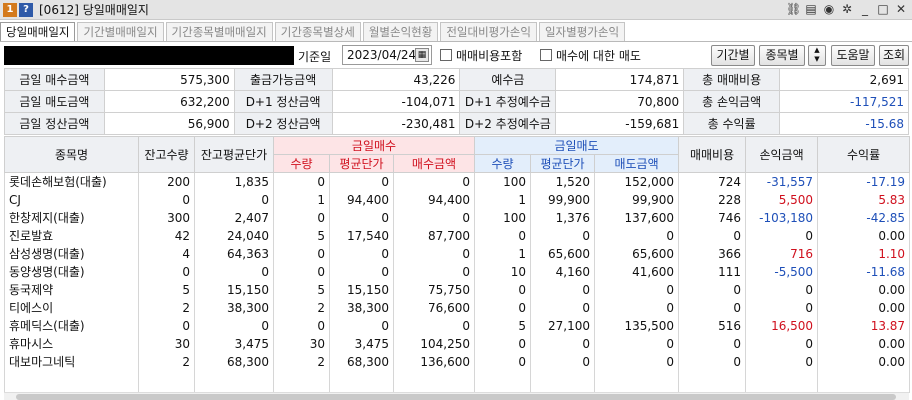  I want to click on cell-buy-qty: 1, so click(301, 199).